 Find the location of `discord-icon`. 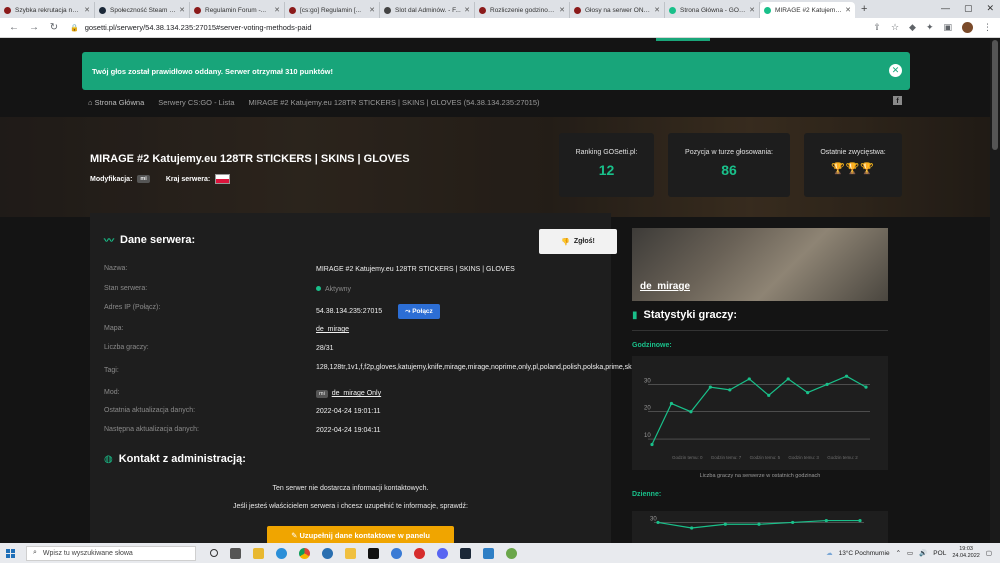

discord-icon is located at coordinates (442, 553).